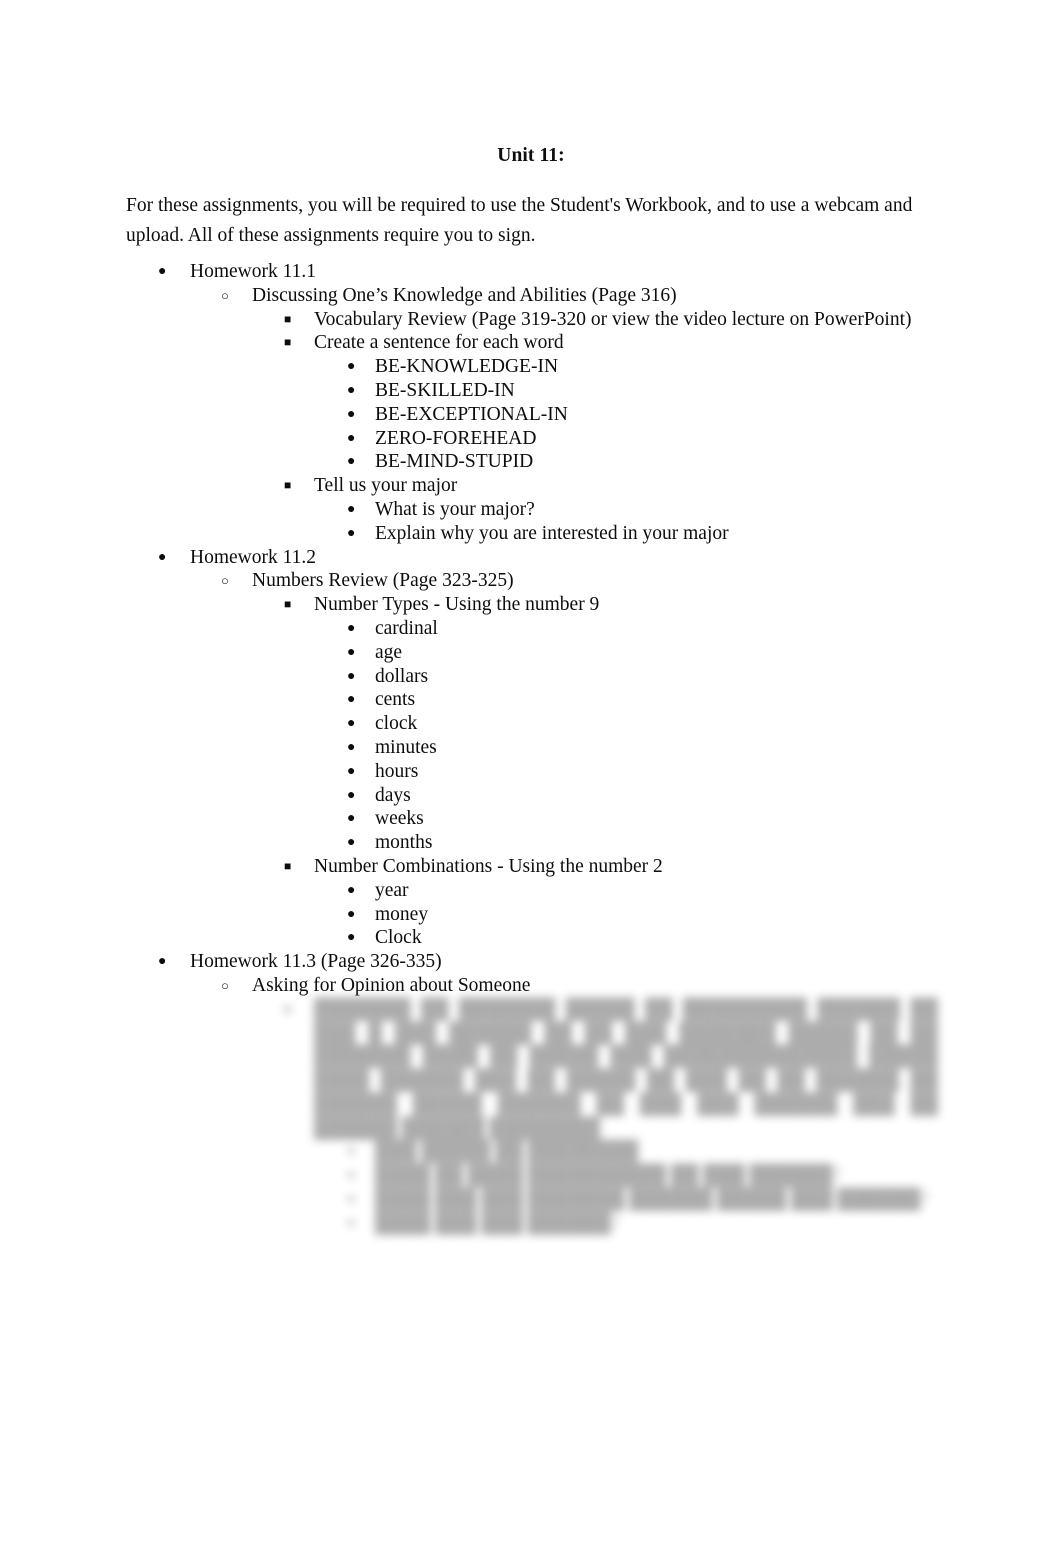  I want to click on list-item-create-sentence: ■ Create a sentence for each word, so click(531, 343).